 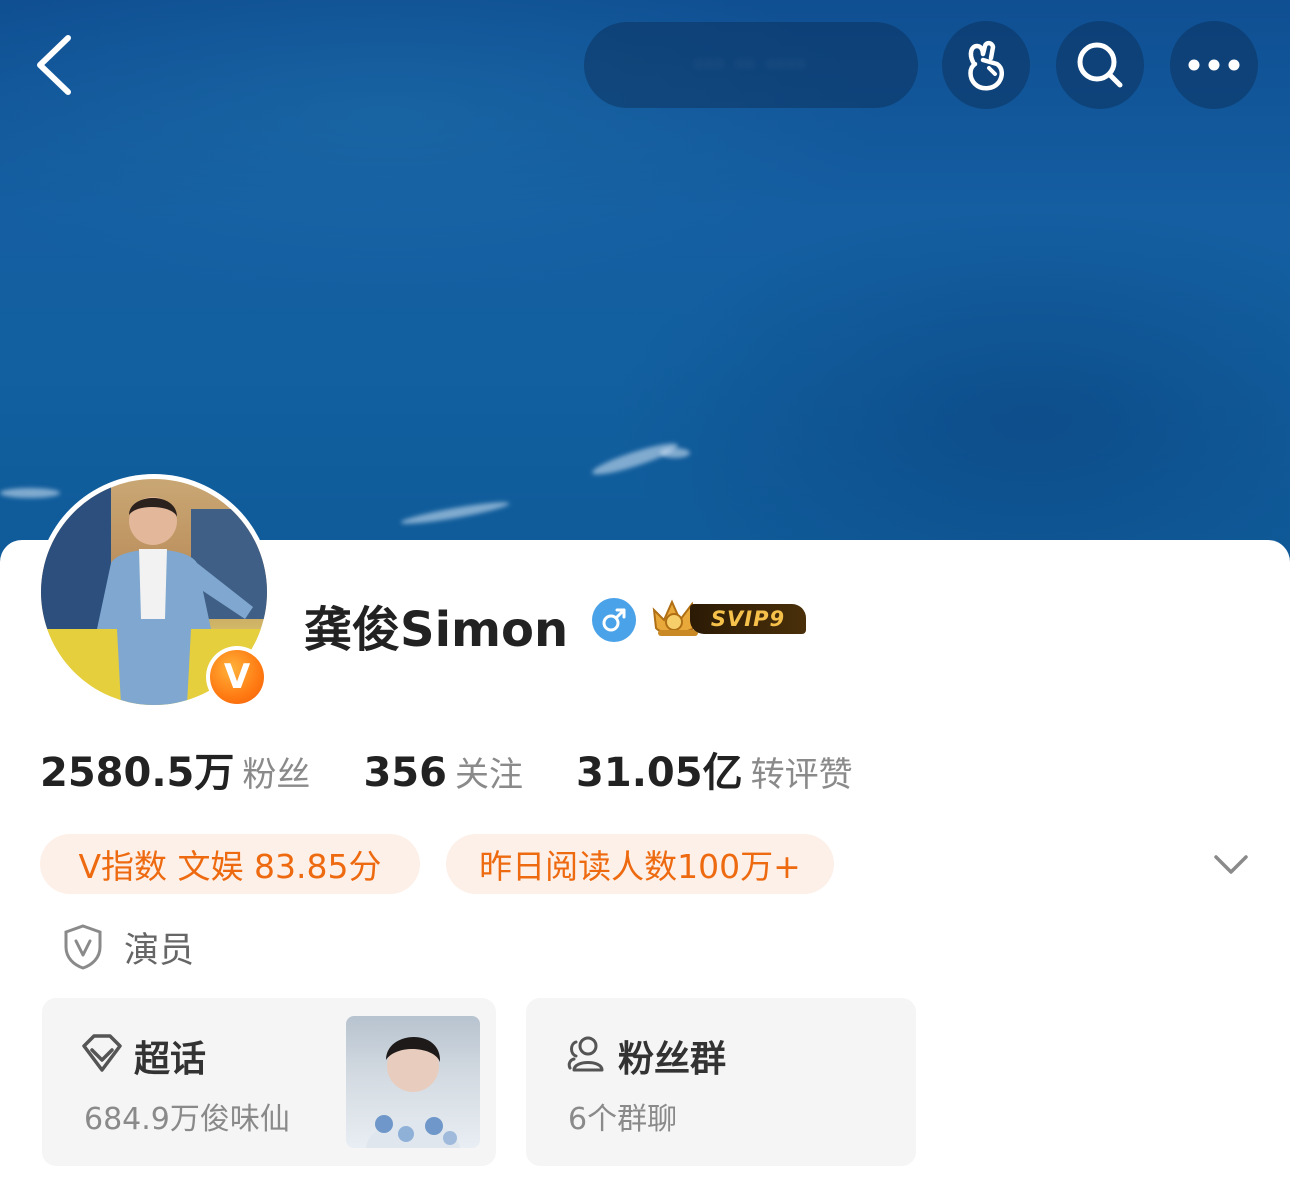 I want to click on svip-label: SVIP9, so click(x=748, y=619).